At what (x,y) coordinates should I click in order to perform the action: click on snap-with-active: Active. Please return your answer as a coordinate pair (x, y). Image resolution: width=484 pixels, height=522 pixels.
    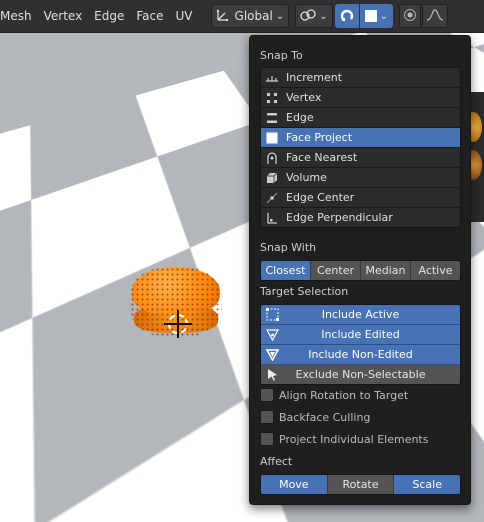
    Looking at the image, I should click on (435, 270).